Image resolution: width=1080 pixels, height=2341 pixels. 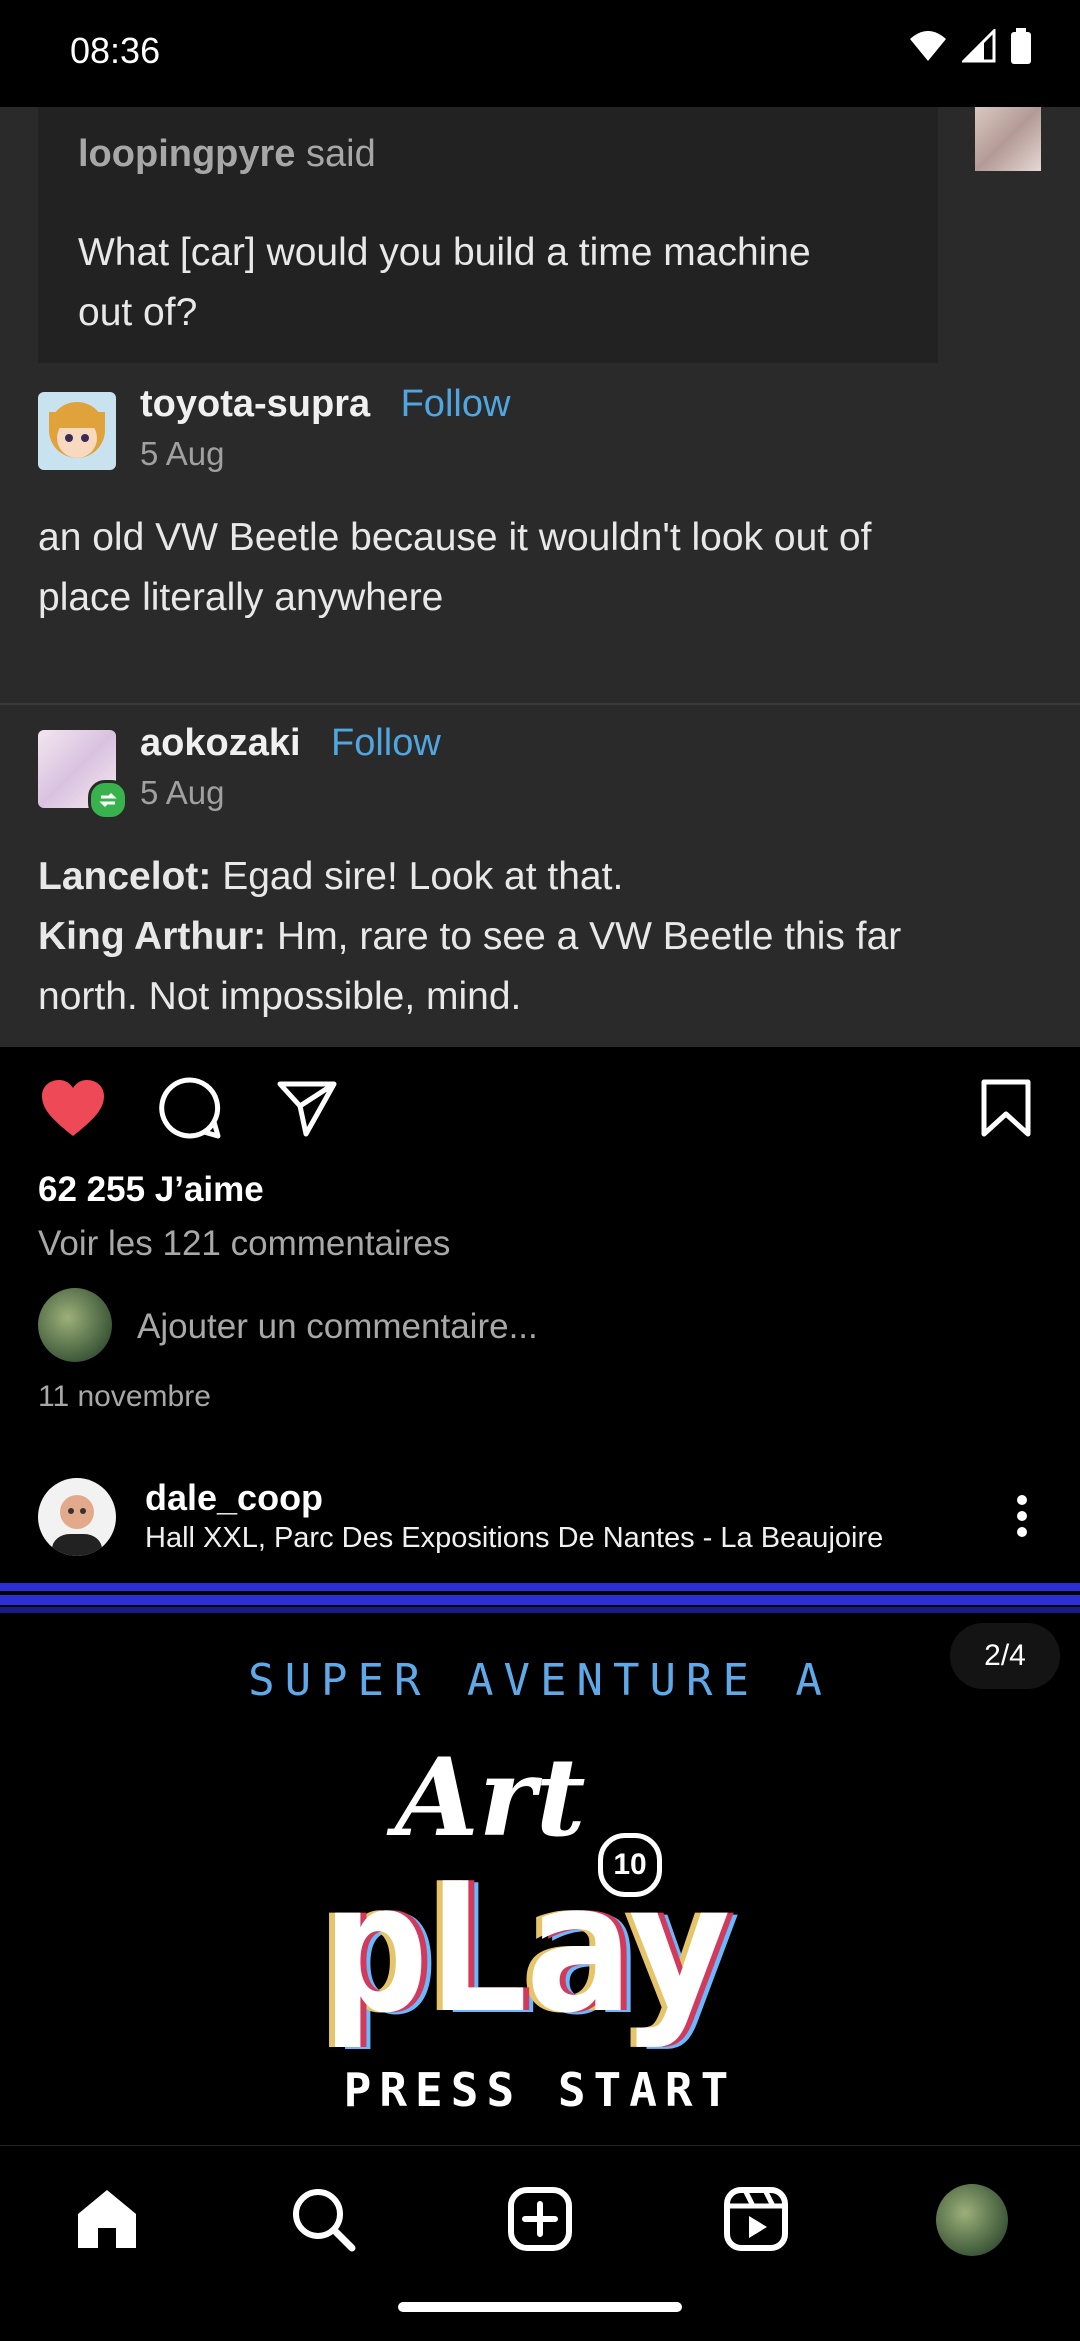 What do you see at coordinates (540, 1680) in the screenshot?
I see `game-title-top: SUPER AVENTURE A` at bounding box center [540, 1680].